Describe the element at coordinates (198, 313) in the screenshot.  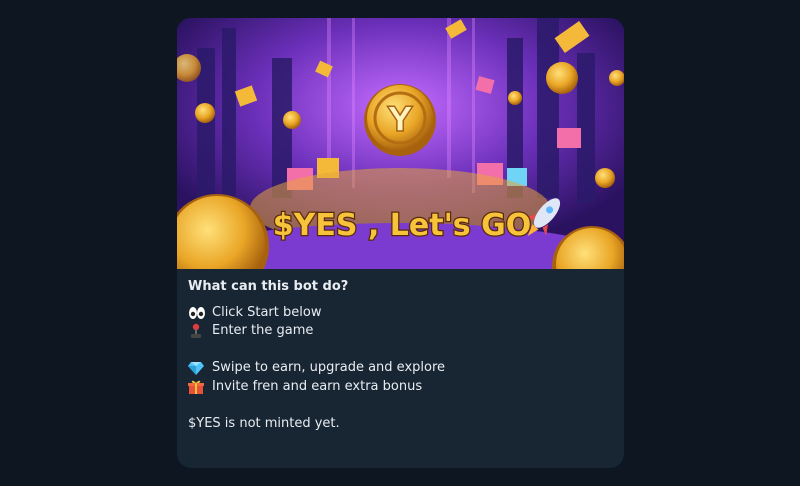
I see `eyes-icon` at that location.